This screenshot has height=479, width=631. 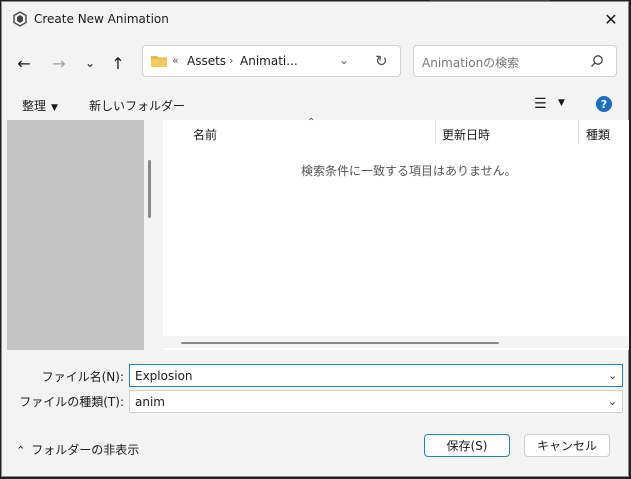 What do you see at coordinates (149, 189) in the screenshot?
I see `navigation-pane-scrollbar` at bounding box center [149, 189].